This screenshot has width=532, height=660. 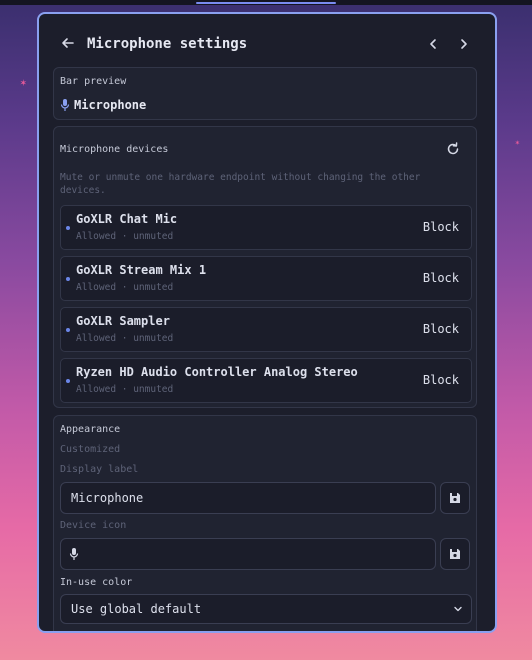 What do you see at coordinates (458, 609) in the screenshot?
I see `chevron-down-icon` at bounding box center [458, 609].